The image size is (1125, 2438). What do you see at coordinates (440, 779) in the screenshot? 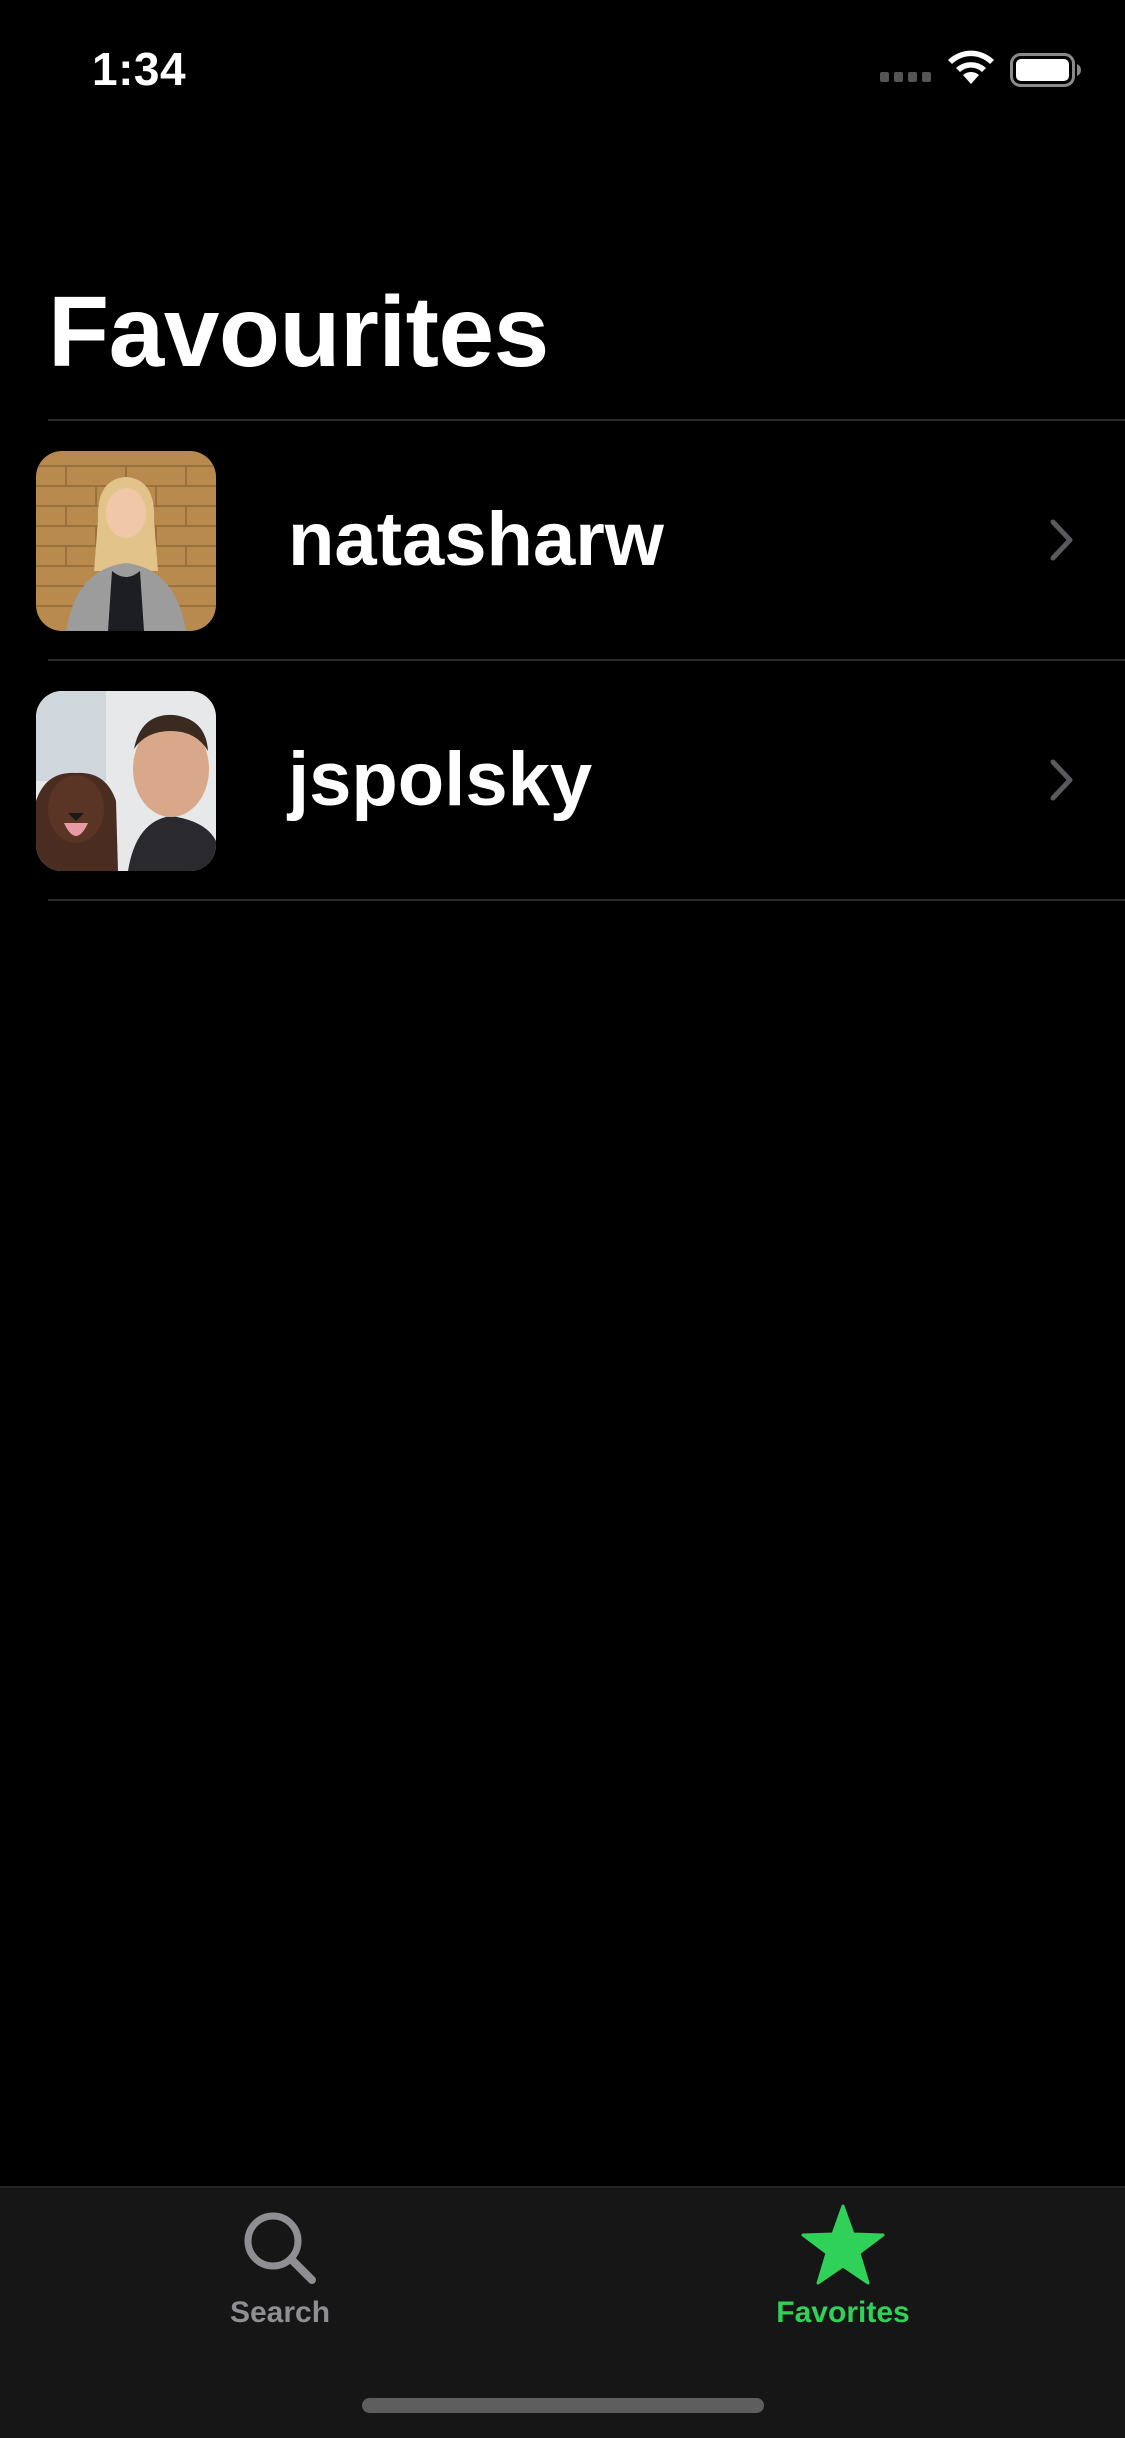
I see `favorite-username: jspolsky` at bounding box center [440, 779].